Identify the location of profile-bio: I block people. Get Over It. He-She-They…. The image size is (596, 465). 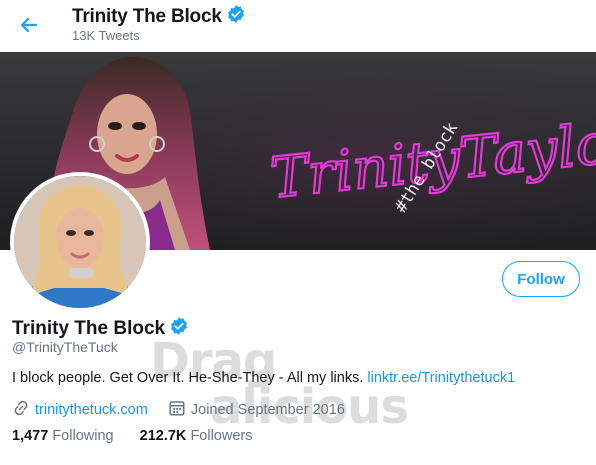
(263, 378).